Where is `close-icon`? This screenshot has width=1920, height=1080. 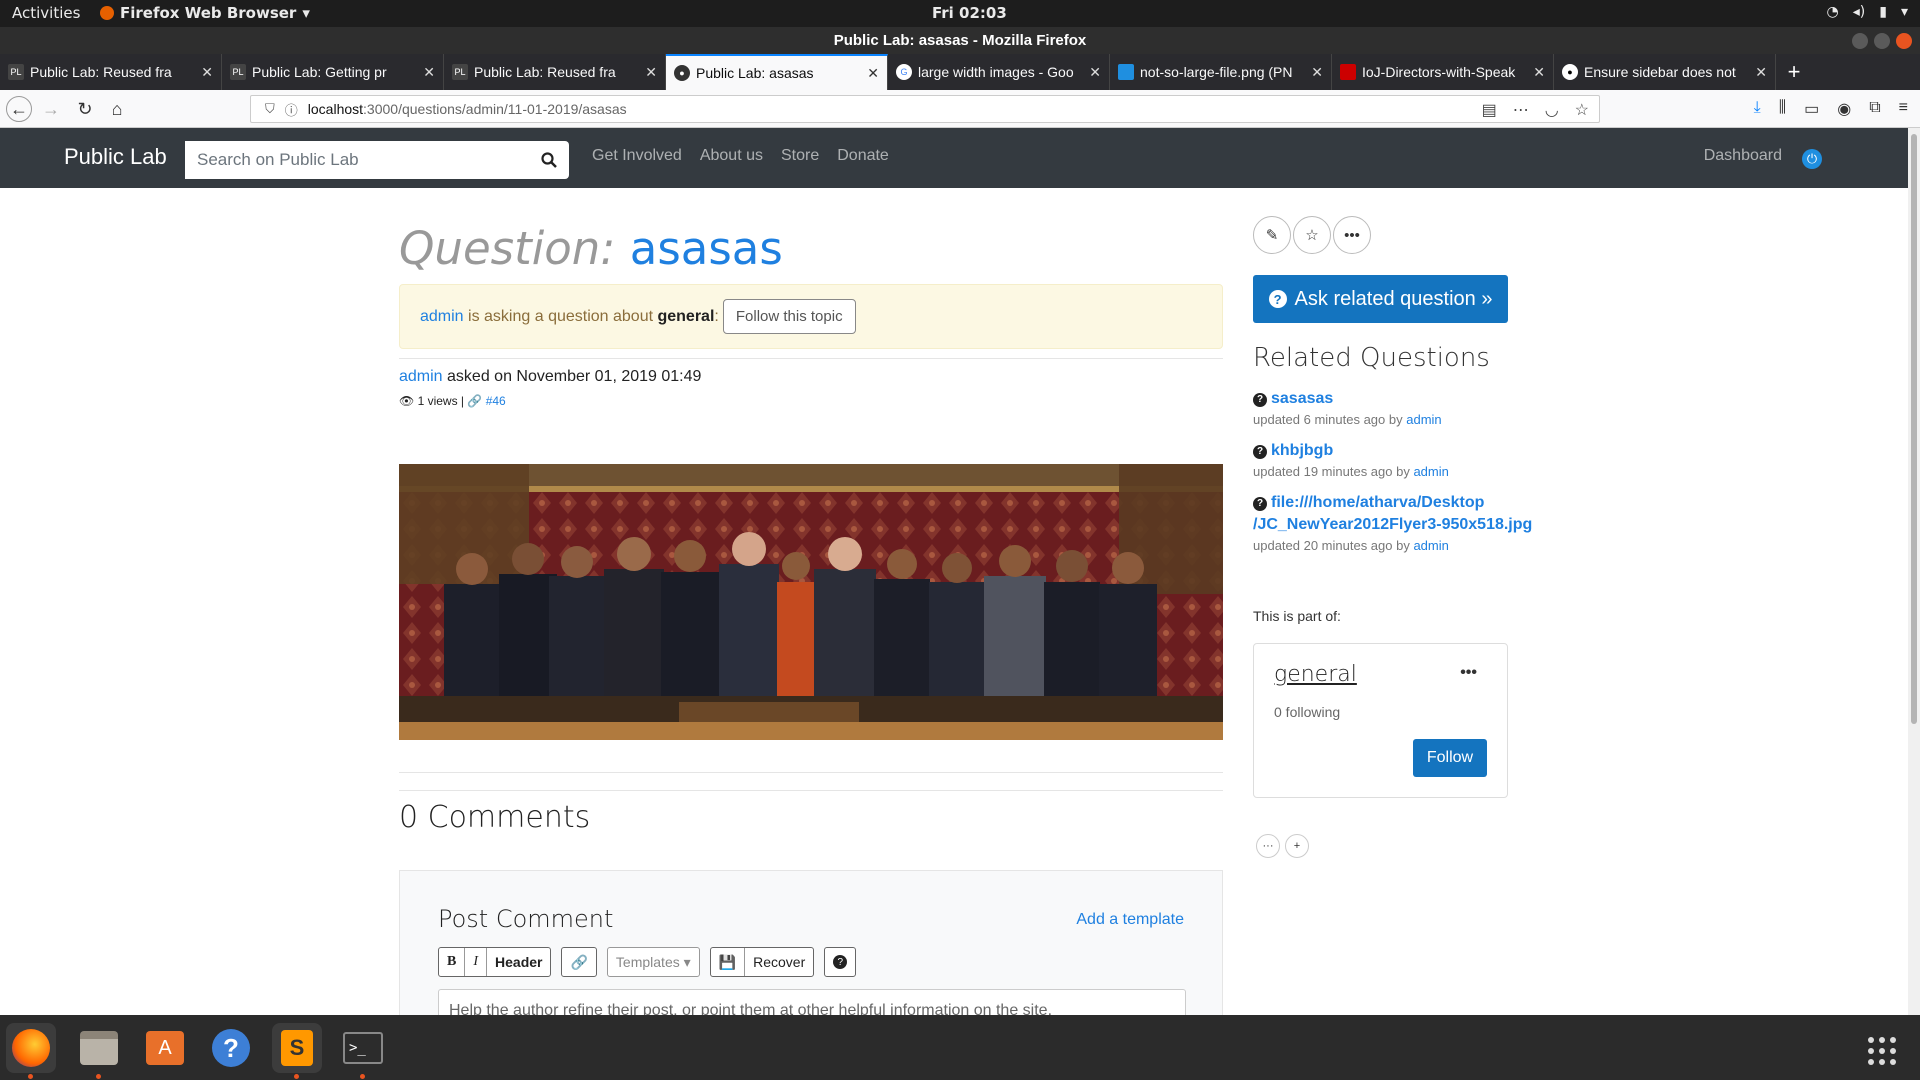 close-icon is located at coordinates (1904, 41).